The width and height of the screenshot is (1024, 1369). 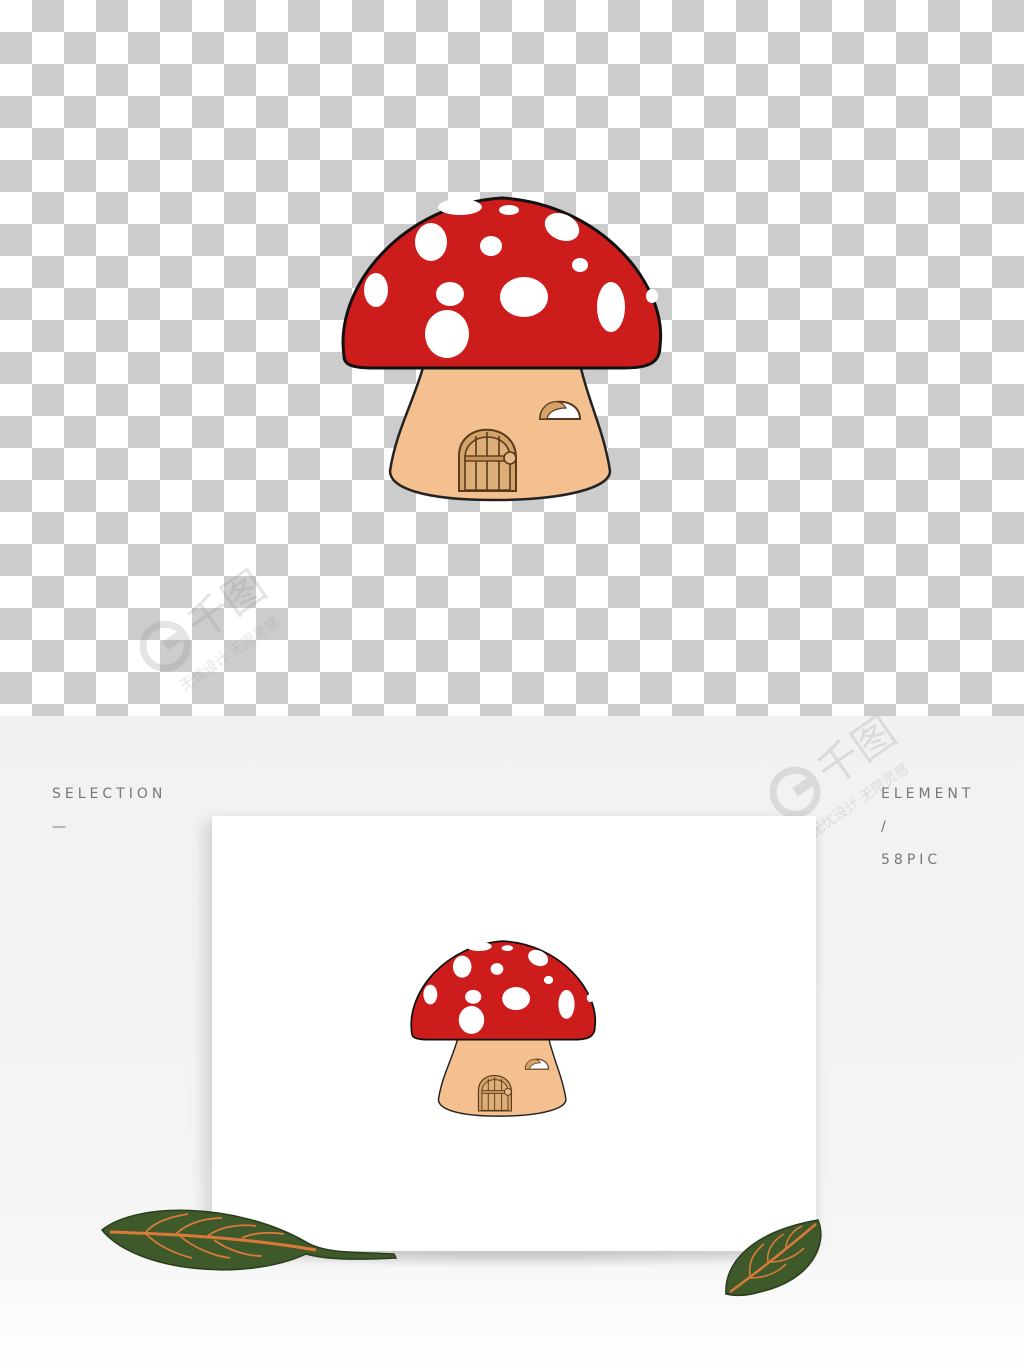 What do you see at coordinates (249, 1240) in the screenshot?
I see `leaf-left-icon` at bounding box center [249, 1240].